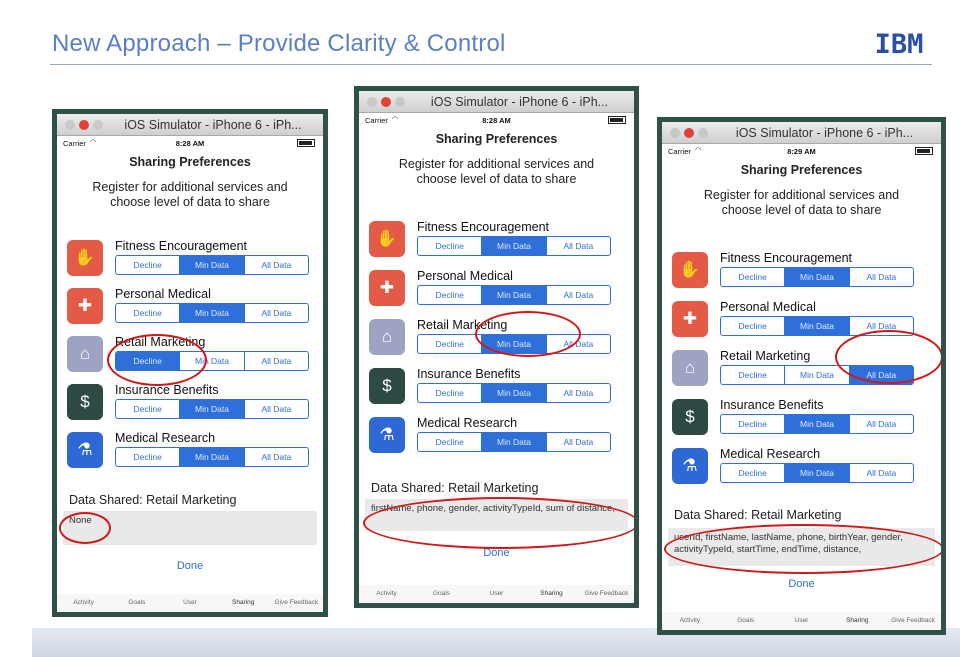 The height and width of the screenshot is (657, 960). Describe the element at coordinates (765, 356) in the screenshot. I see `category-label: Retail Marketing` at that location.